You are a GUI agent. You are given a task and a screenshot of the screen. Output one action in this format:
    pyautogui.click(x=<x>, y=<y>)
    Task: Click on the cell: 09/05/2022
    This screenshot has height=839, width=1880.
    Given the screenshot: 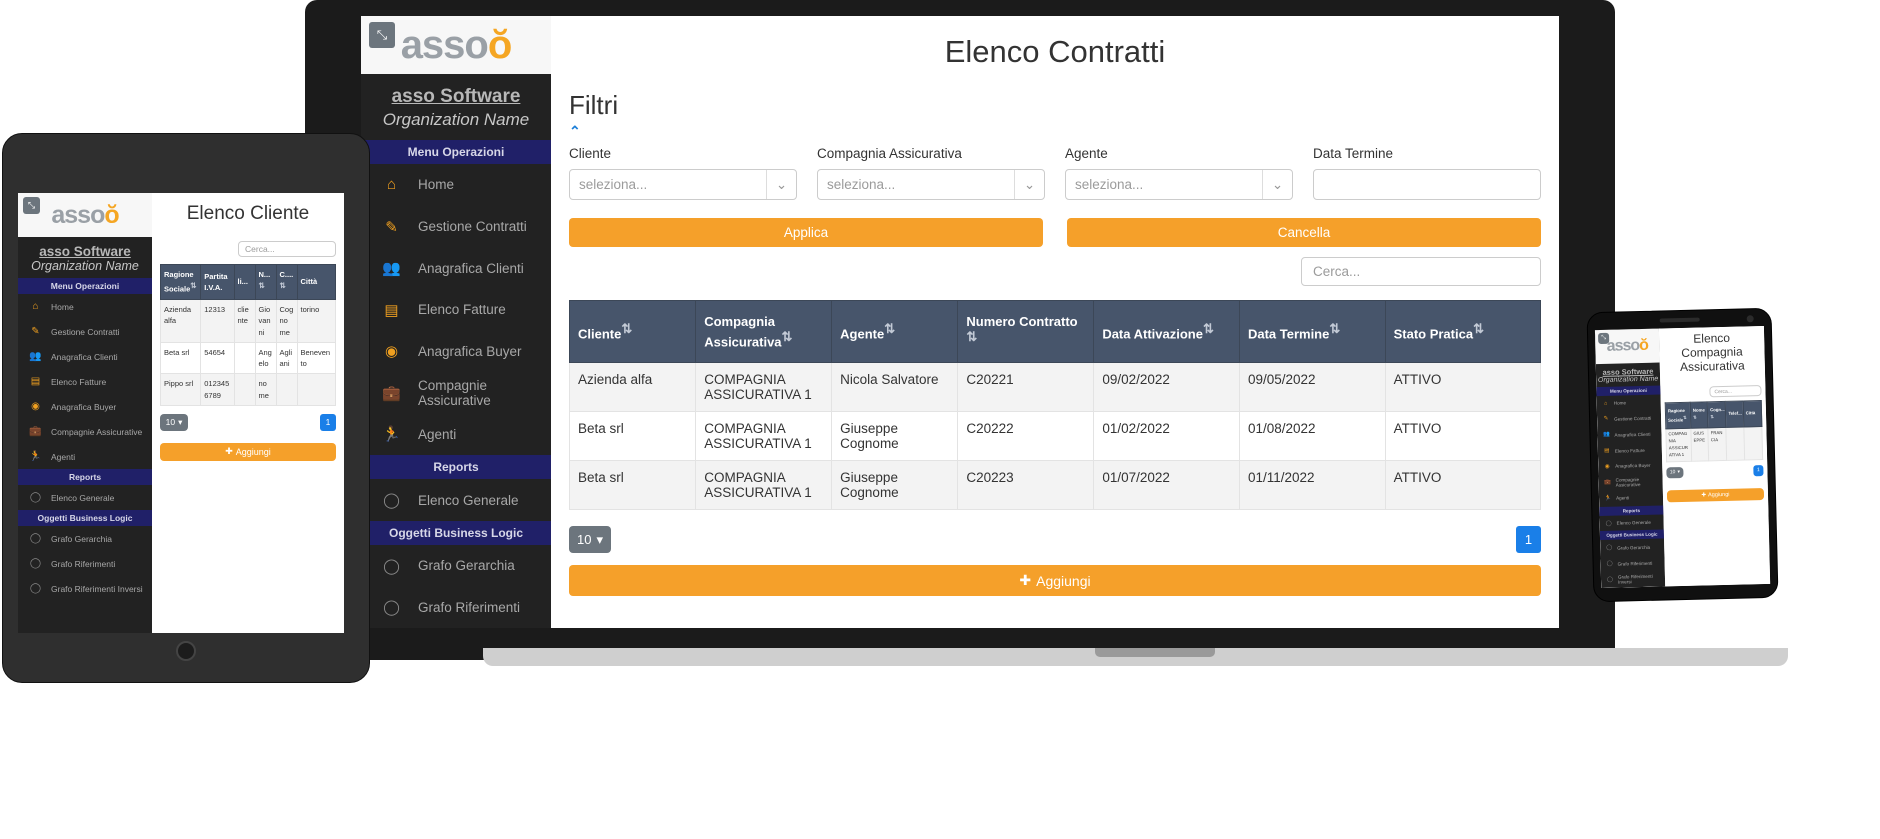 What is the action you would take?
    pyautogui.click(x=1312, y=387)
    